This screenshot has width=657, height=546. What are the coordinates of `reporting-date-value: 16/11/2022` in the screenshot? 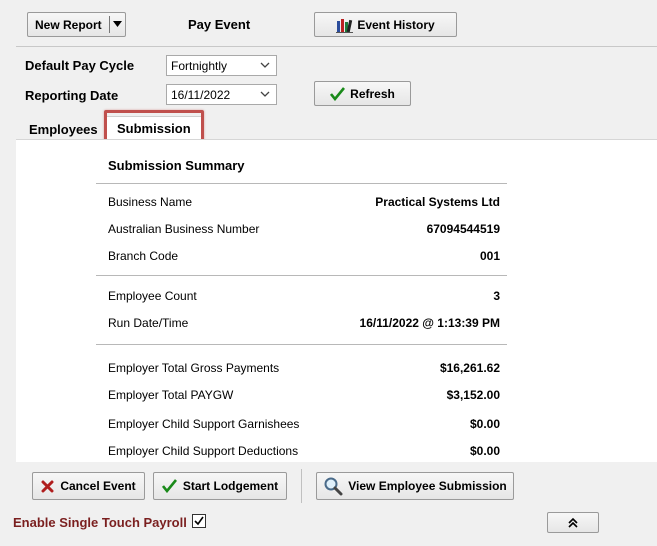 It's located at (201, 94).